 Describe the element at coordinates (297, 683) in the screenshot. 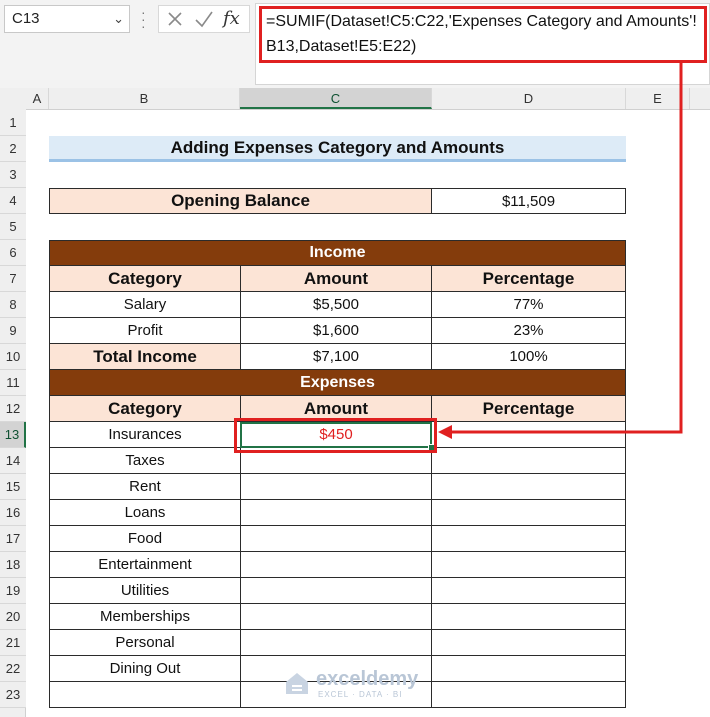

I see `exceldemy-logo-icon` at that location.